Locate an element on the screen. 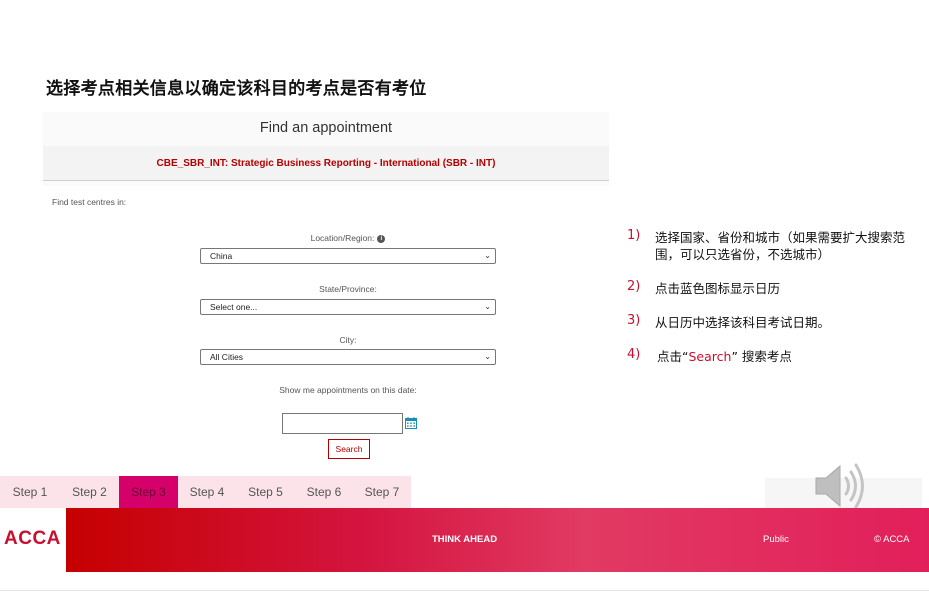 This screenshot has height=595, width=929. slide-title: 选择考点相关信息以确定该科目的考点是否有考位 is located at coordinates (236, 89).